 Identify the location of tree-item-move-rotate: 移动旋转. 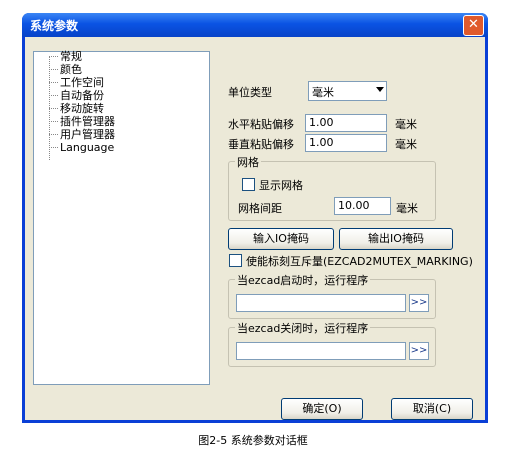
(82, 108).